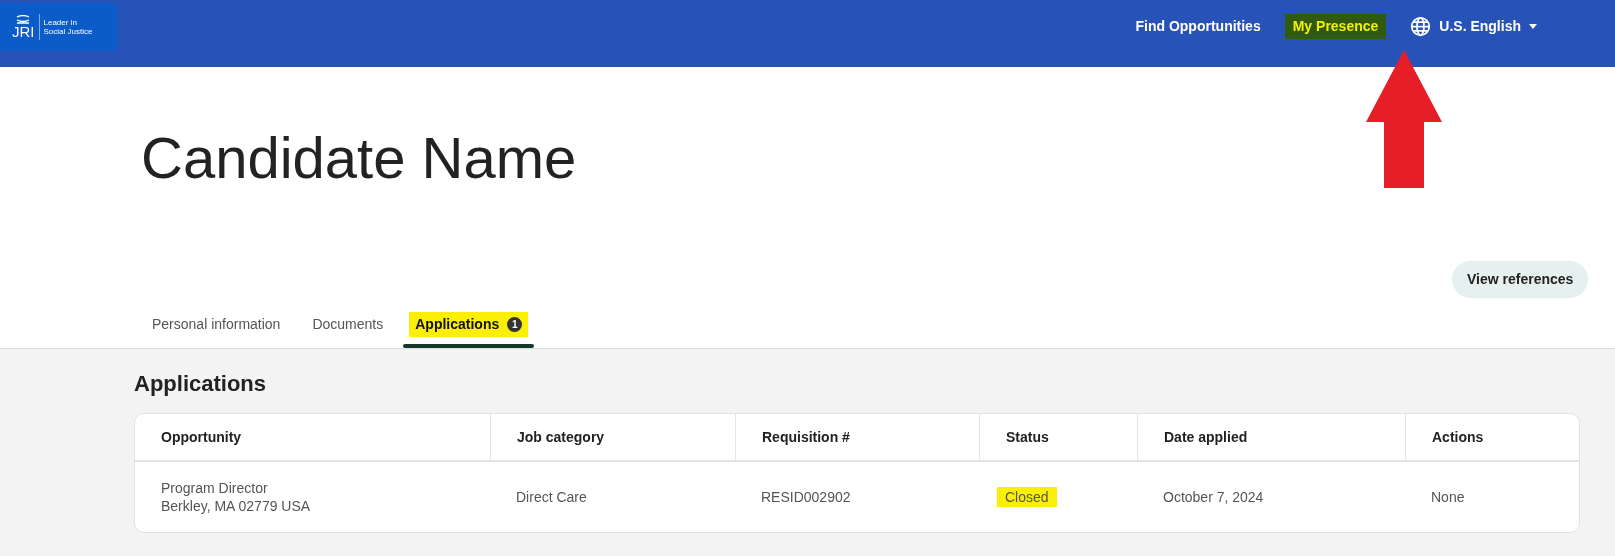 The height and width of the screenshot is (556, 1615). What do you see at coordinates (68, 31) in the screenshot?
I see `logo-tagline: Social Justice` at bounding box center [68, 31].